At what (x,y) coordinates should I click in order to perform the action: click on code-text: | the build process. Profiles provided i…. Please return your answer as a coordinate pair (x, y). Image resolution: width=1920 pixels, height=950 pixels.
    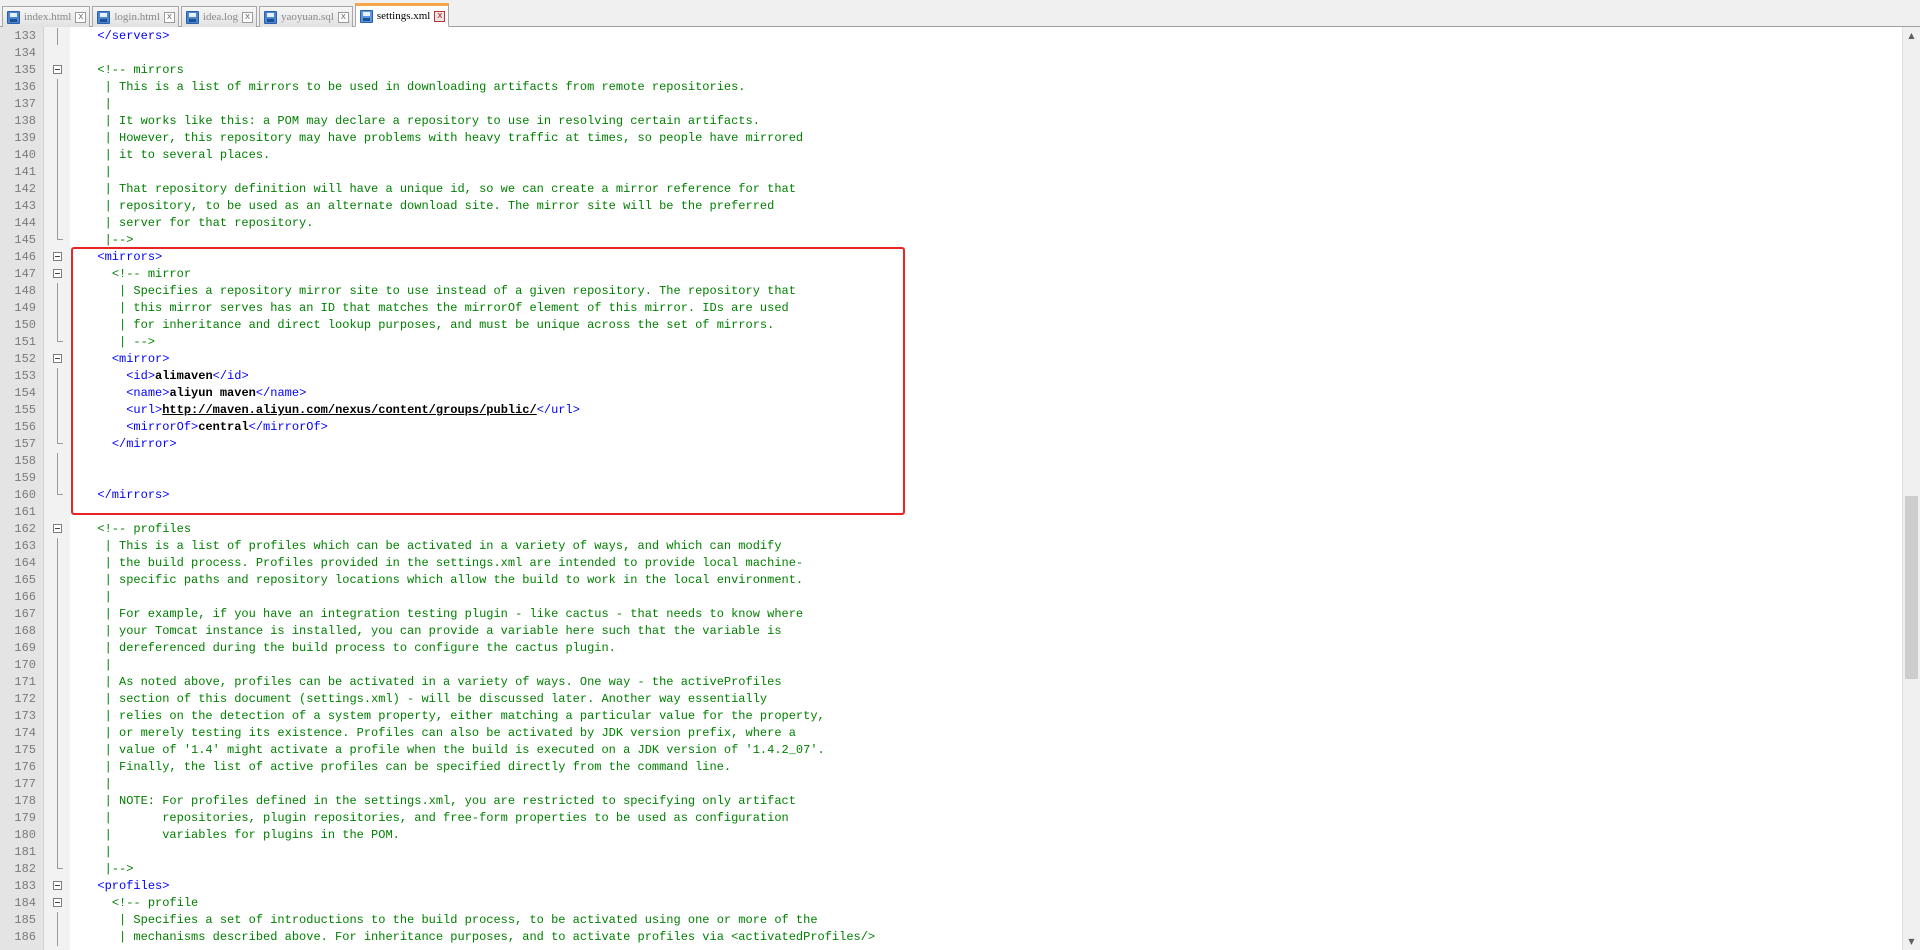
    Looking at the image, I should click on (443, 563).